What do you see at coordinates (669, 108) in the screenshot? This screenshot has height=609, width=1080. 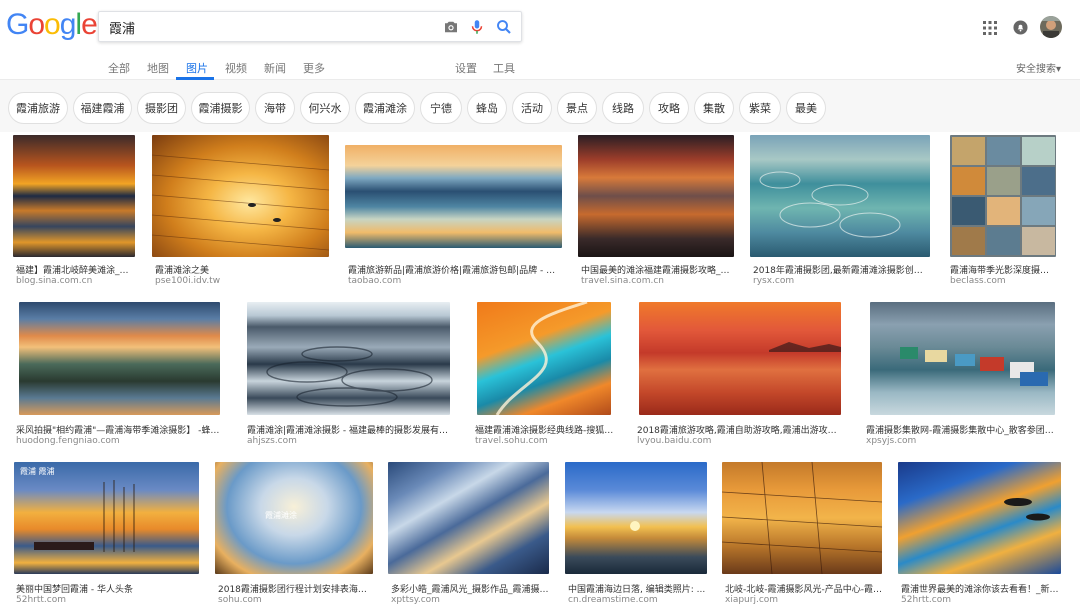 I see `chip: 攻略` at bounding box center [669, 108].